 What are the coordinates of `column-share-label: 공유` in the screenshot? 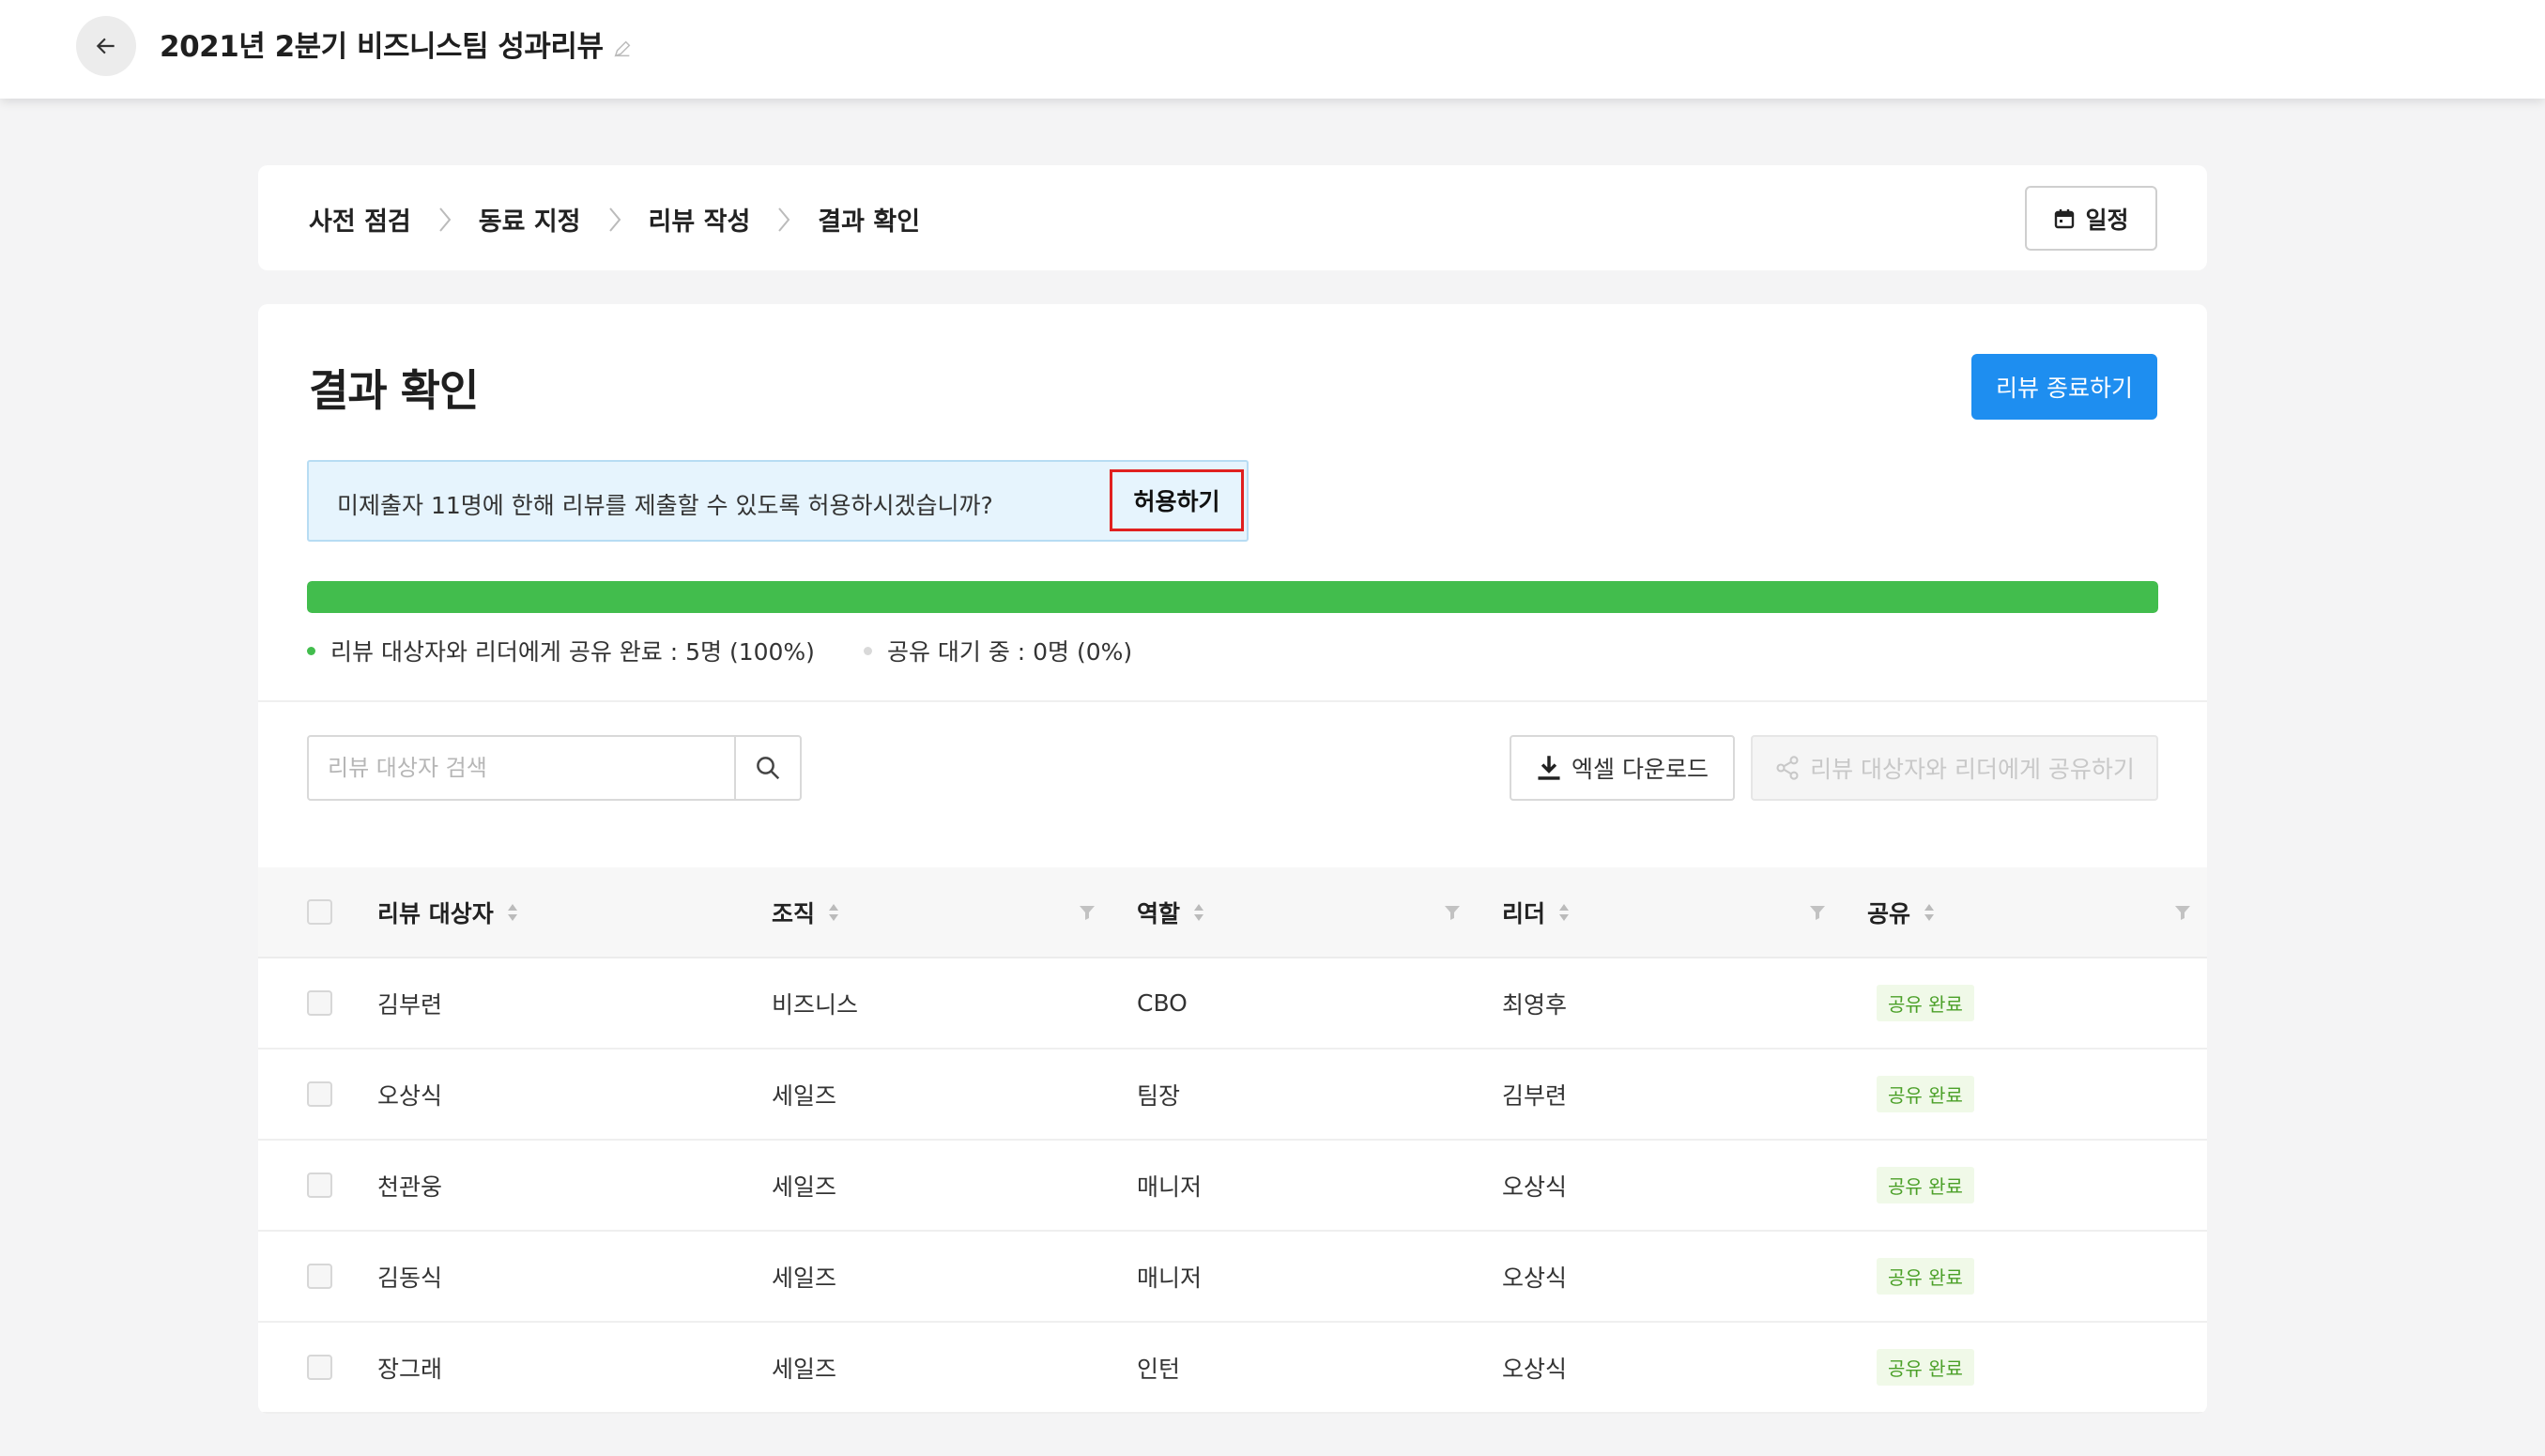 It's located at (1889, 913).